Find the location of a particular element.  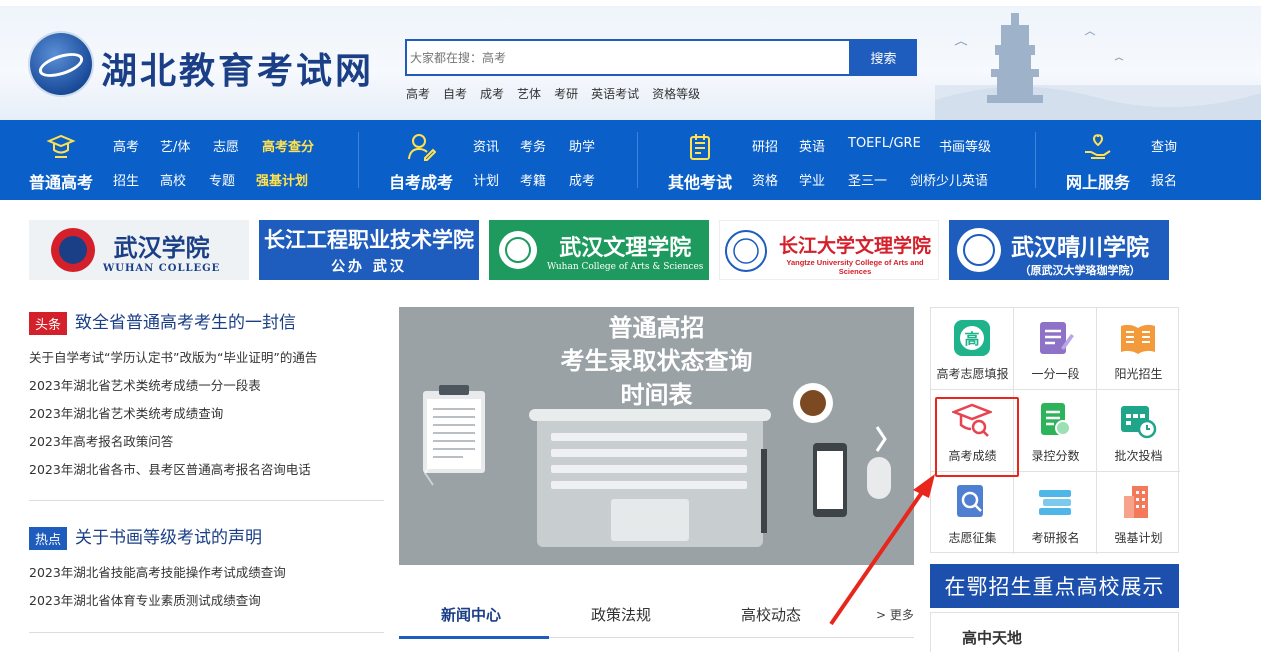

hot-link: 资格等级 is located at coordinates (676, 93).